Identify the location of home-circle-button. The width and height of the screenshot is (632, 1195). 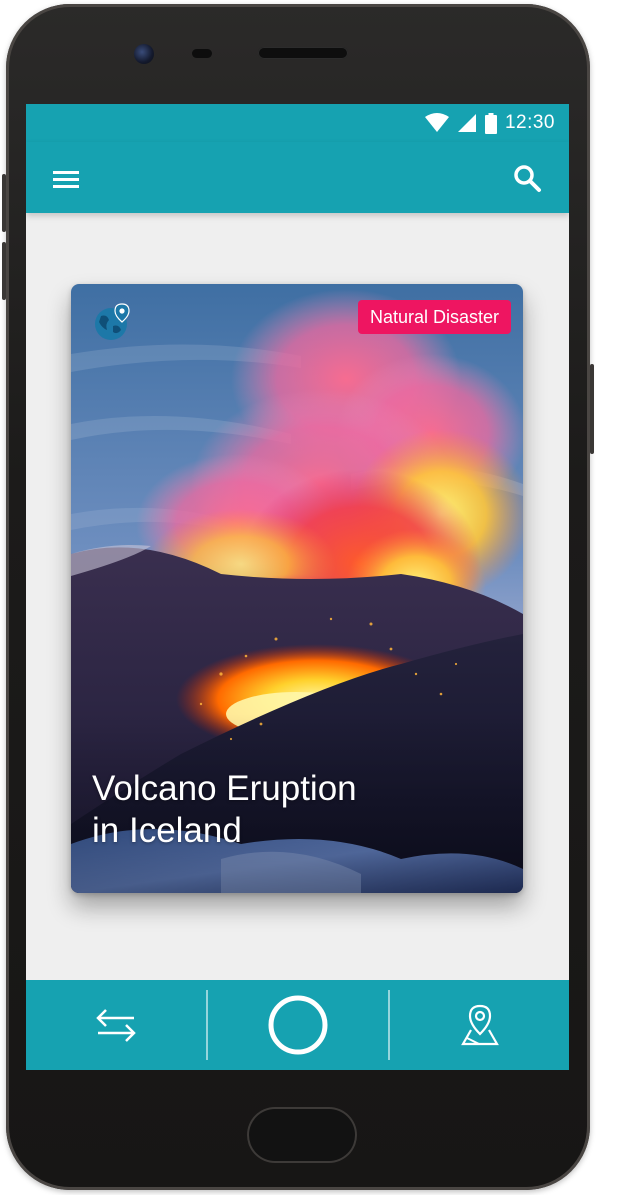
(298, 1025).